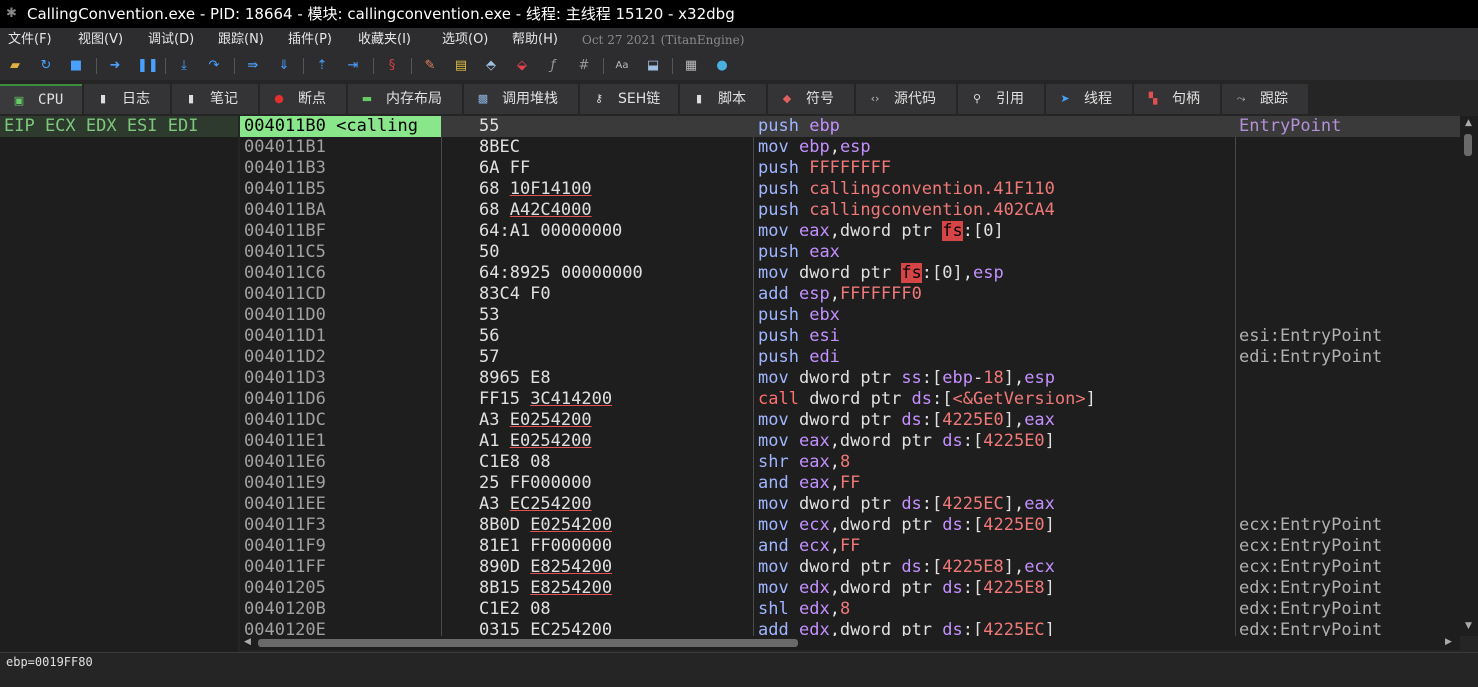 The height and width of the screenshot is (687, 1478). I want to click on menu-trace: 跟踪(N), so click(241, 40).